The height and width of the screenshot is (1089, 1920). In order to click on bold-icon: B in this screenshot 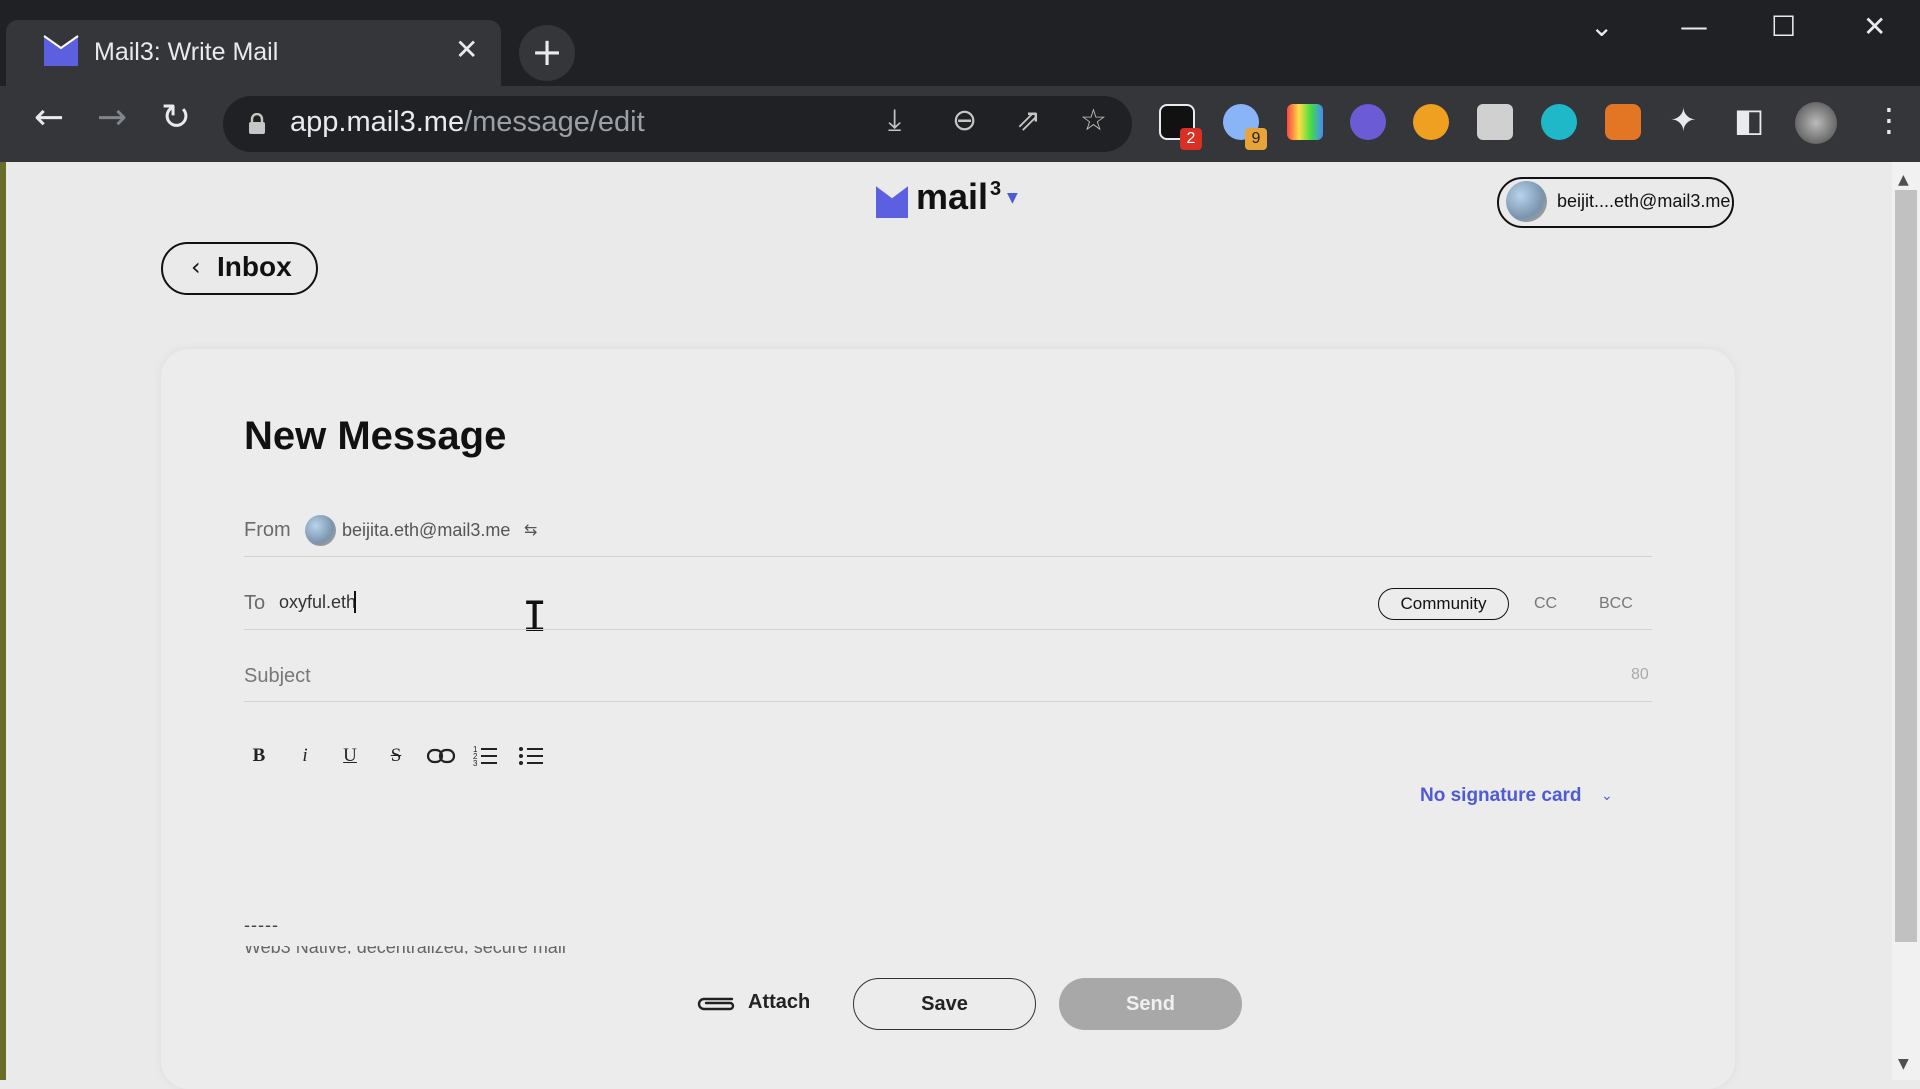, I will do `click(259, 756)`.